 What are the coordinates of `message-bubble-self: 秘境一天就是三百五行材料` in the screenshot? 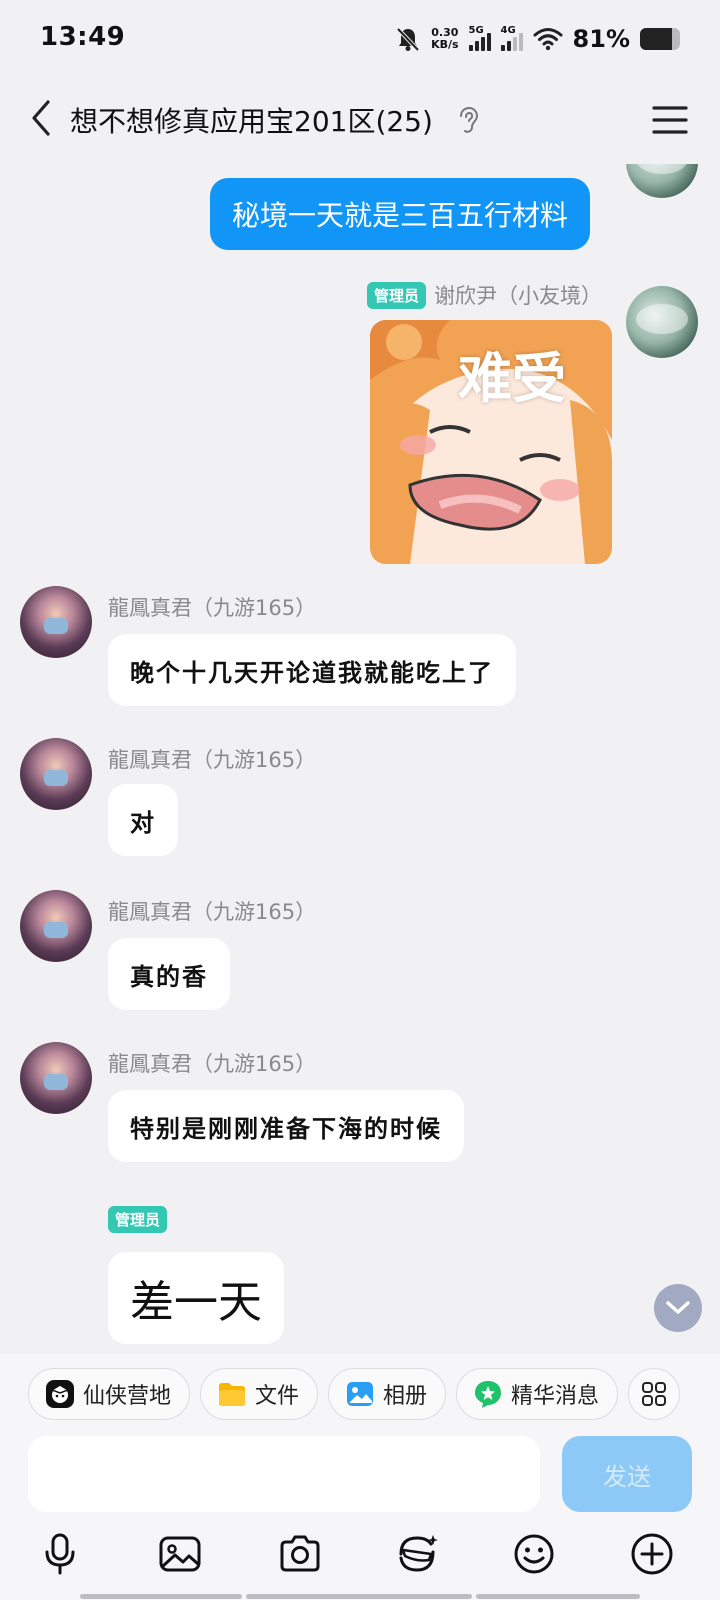 It's located at (400, 214).